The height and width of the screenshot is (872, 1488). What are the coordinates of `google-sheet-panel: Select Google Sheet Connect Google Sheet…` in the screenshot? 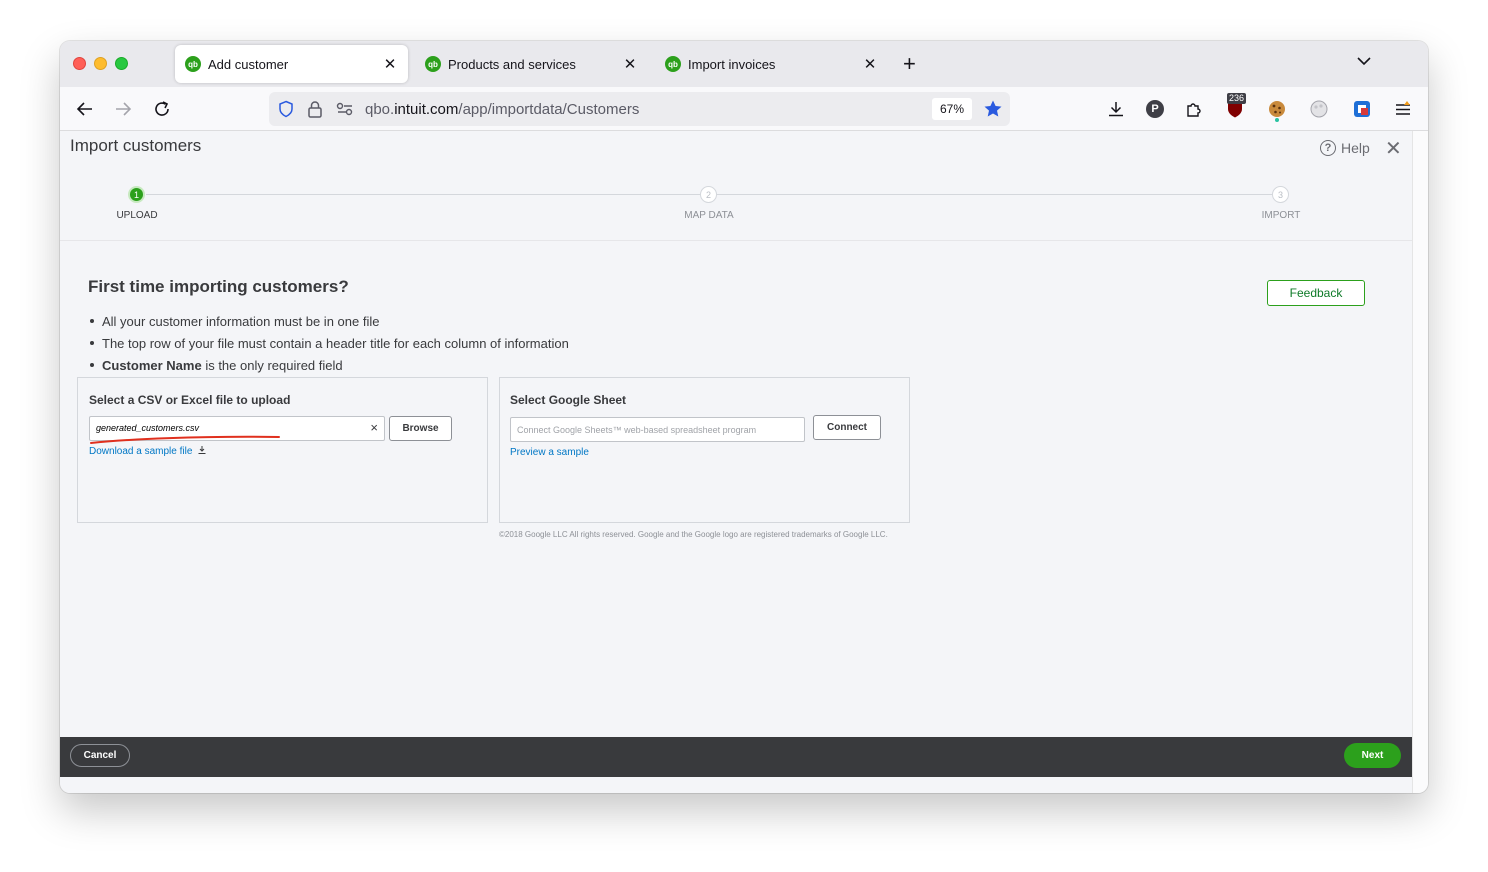 It's located at (704, 450).